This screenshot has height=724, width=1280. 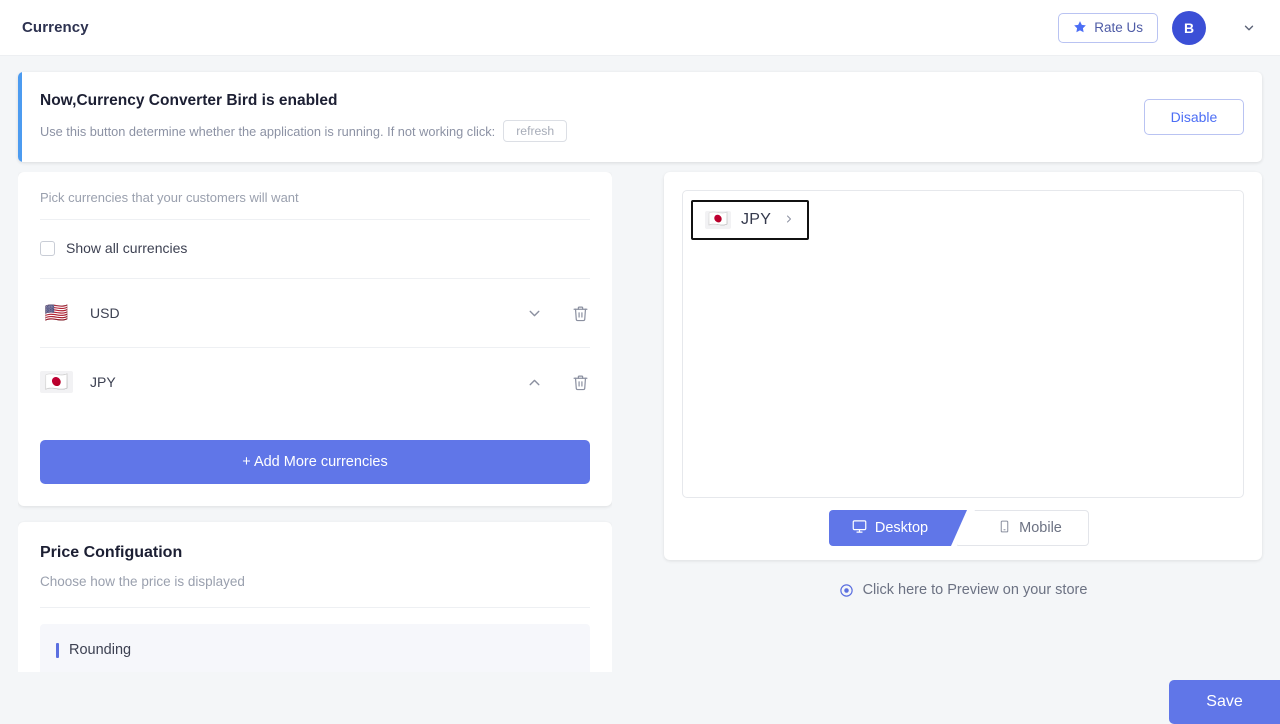 What do you see at coordinates (1080, 28) in the screenshot?
I see `star-icon` at bounding box center [1080, 28].